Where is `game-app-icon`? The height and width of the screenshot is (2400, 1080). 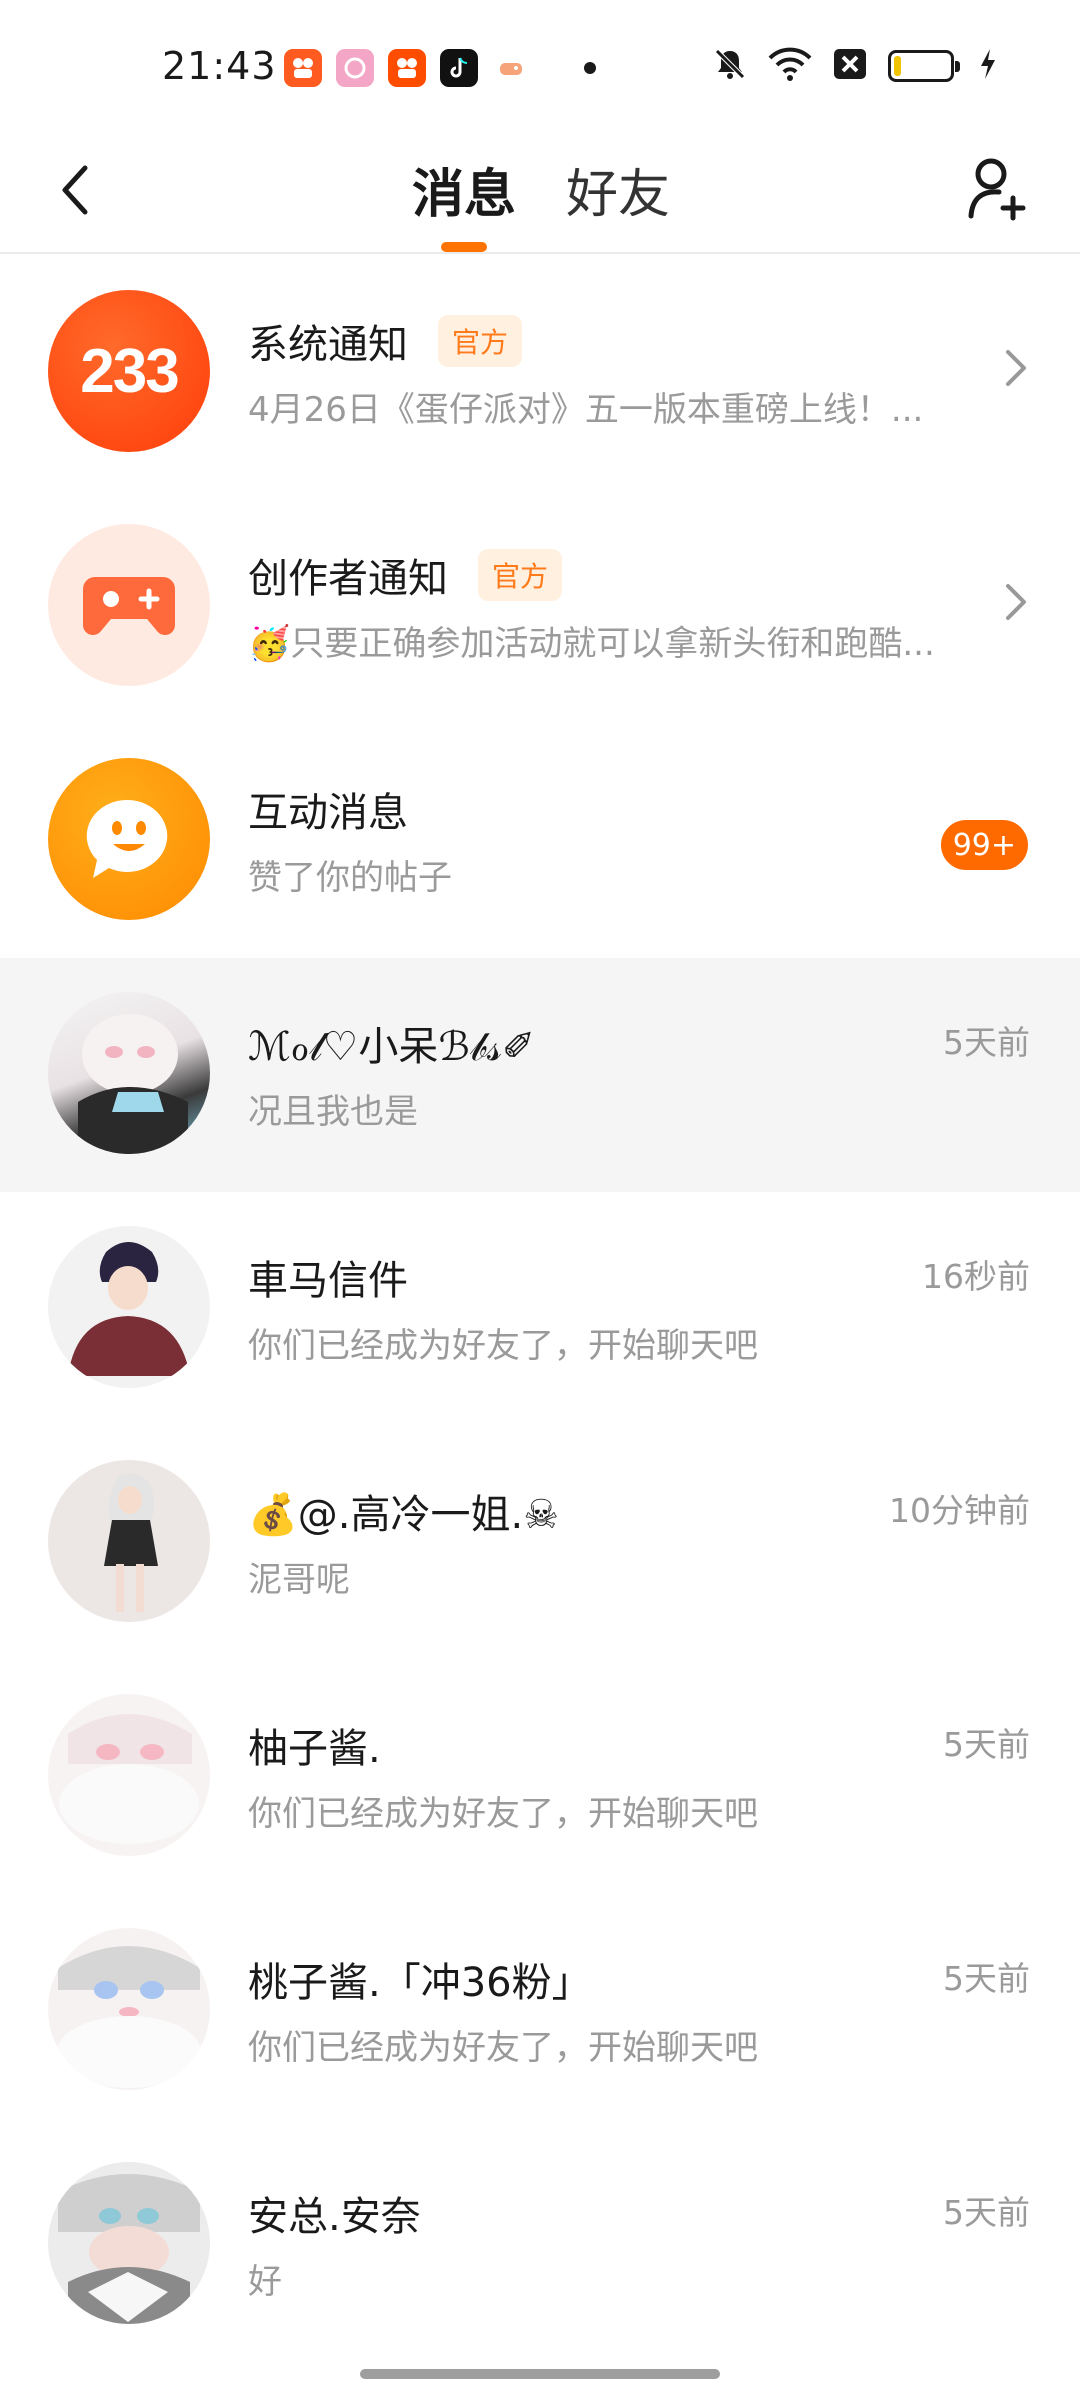
game-app-icon is located at coordinates (511, 68).